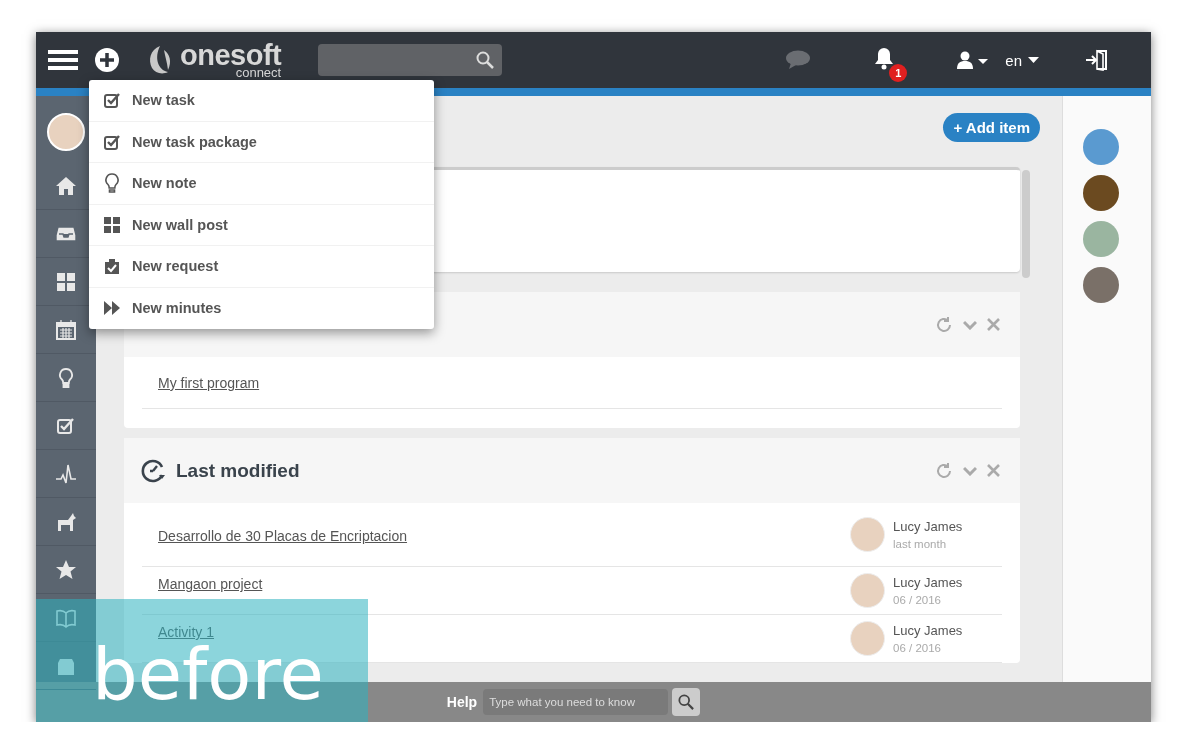 Image resolution: width=1187 pixels, height=754 pixels. I want to click on chat-bubble-icon, so click(798, 60).